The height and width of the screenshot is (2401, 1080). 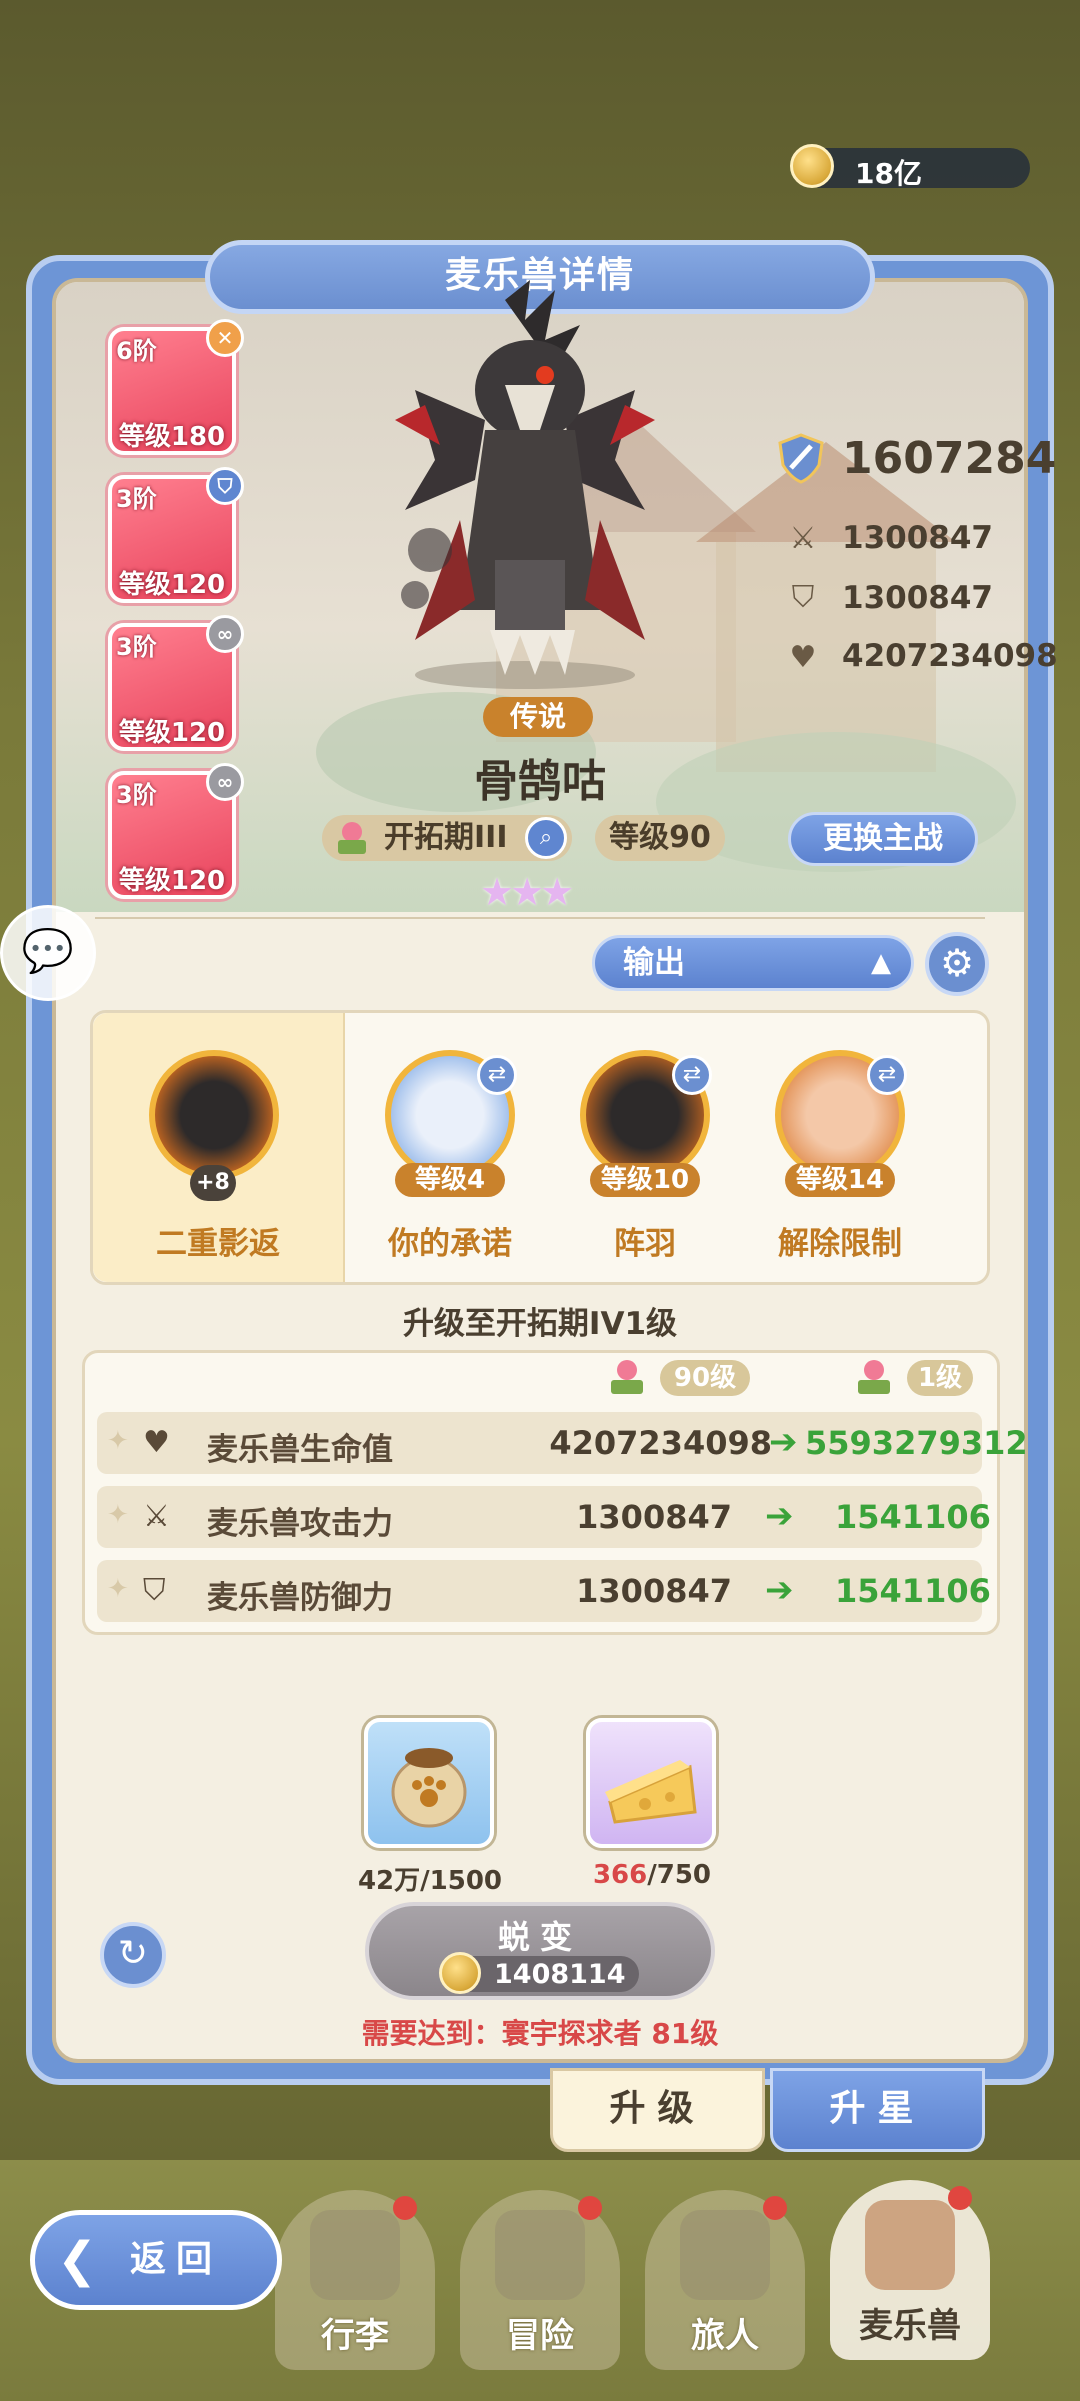 I want to click on skill-bonus-badge: +8, so click(x=213, y=1183).